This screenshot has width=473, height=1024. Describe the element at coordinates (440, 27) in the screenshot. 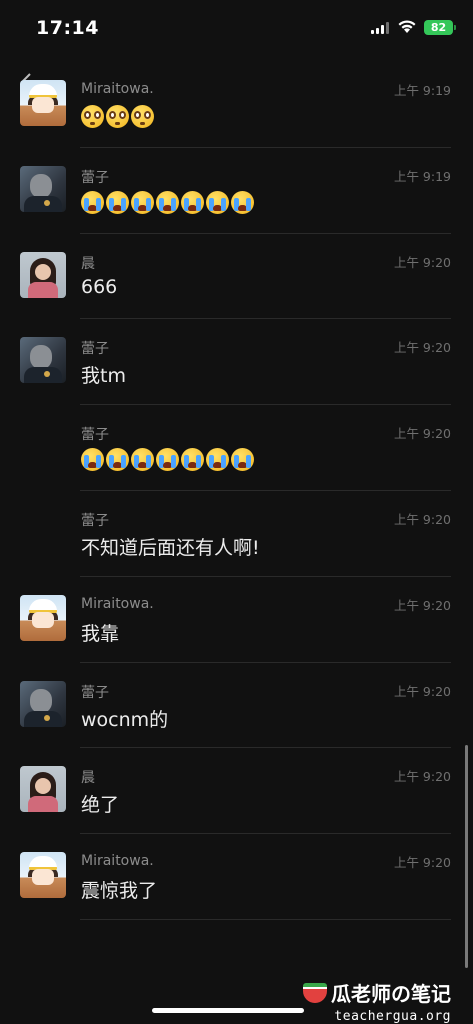

I see `battery-indicator: 82` at that location.